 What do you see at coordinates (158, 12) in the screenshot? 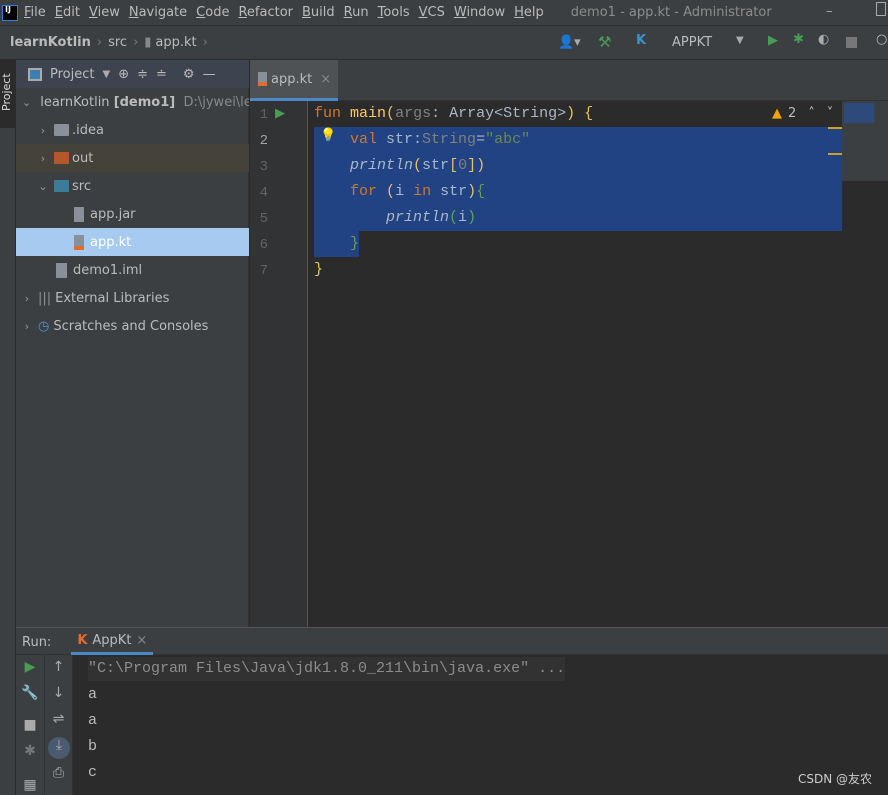
I see `menu-navigate: Navigate` at bounding box center [158, 12].